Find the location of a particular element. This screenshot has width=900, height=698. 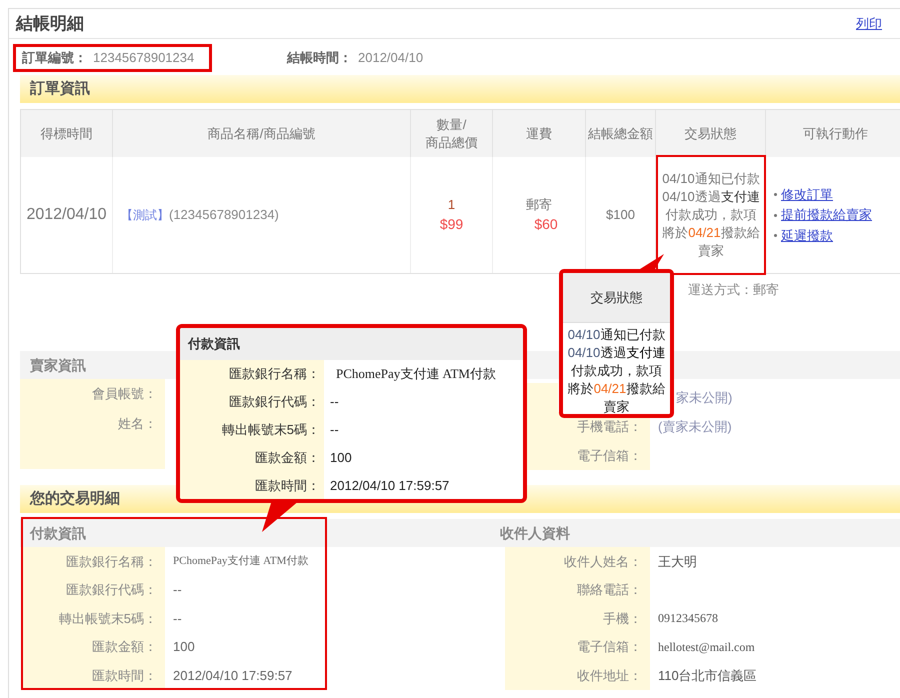

meta-value: 12345678901234 is located at coordinates (143, 58).